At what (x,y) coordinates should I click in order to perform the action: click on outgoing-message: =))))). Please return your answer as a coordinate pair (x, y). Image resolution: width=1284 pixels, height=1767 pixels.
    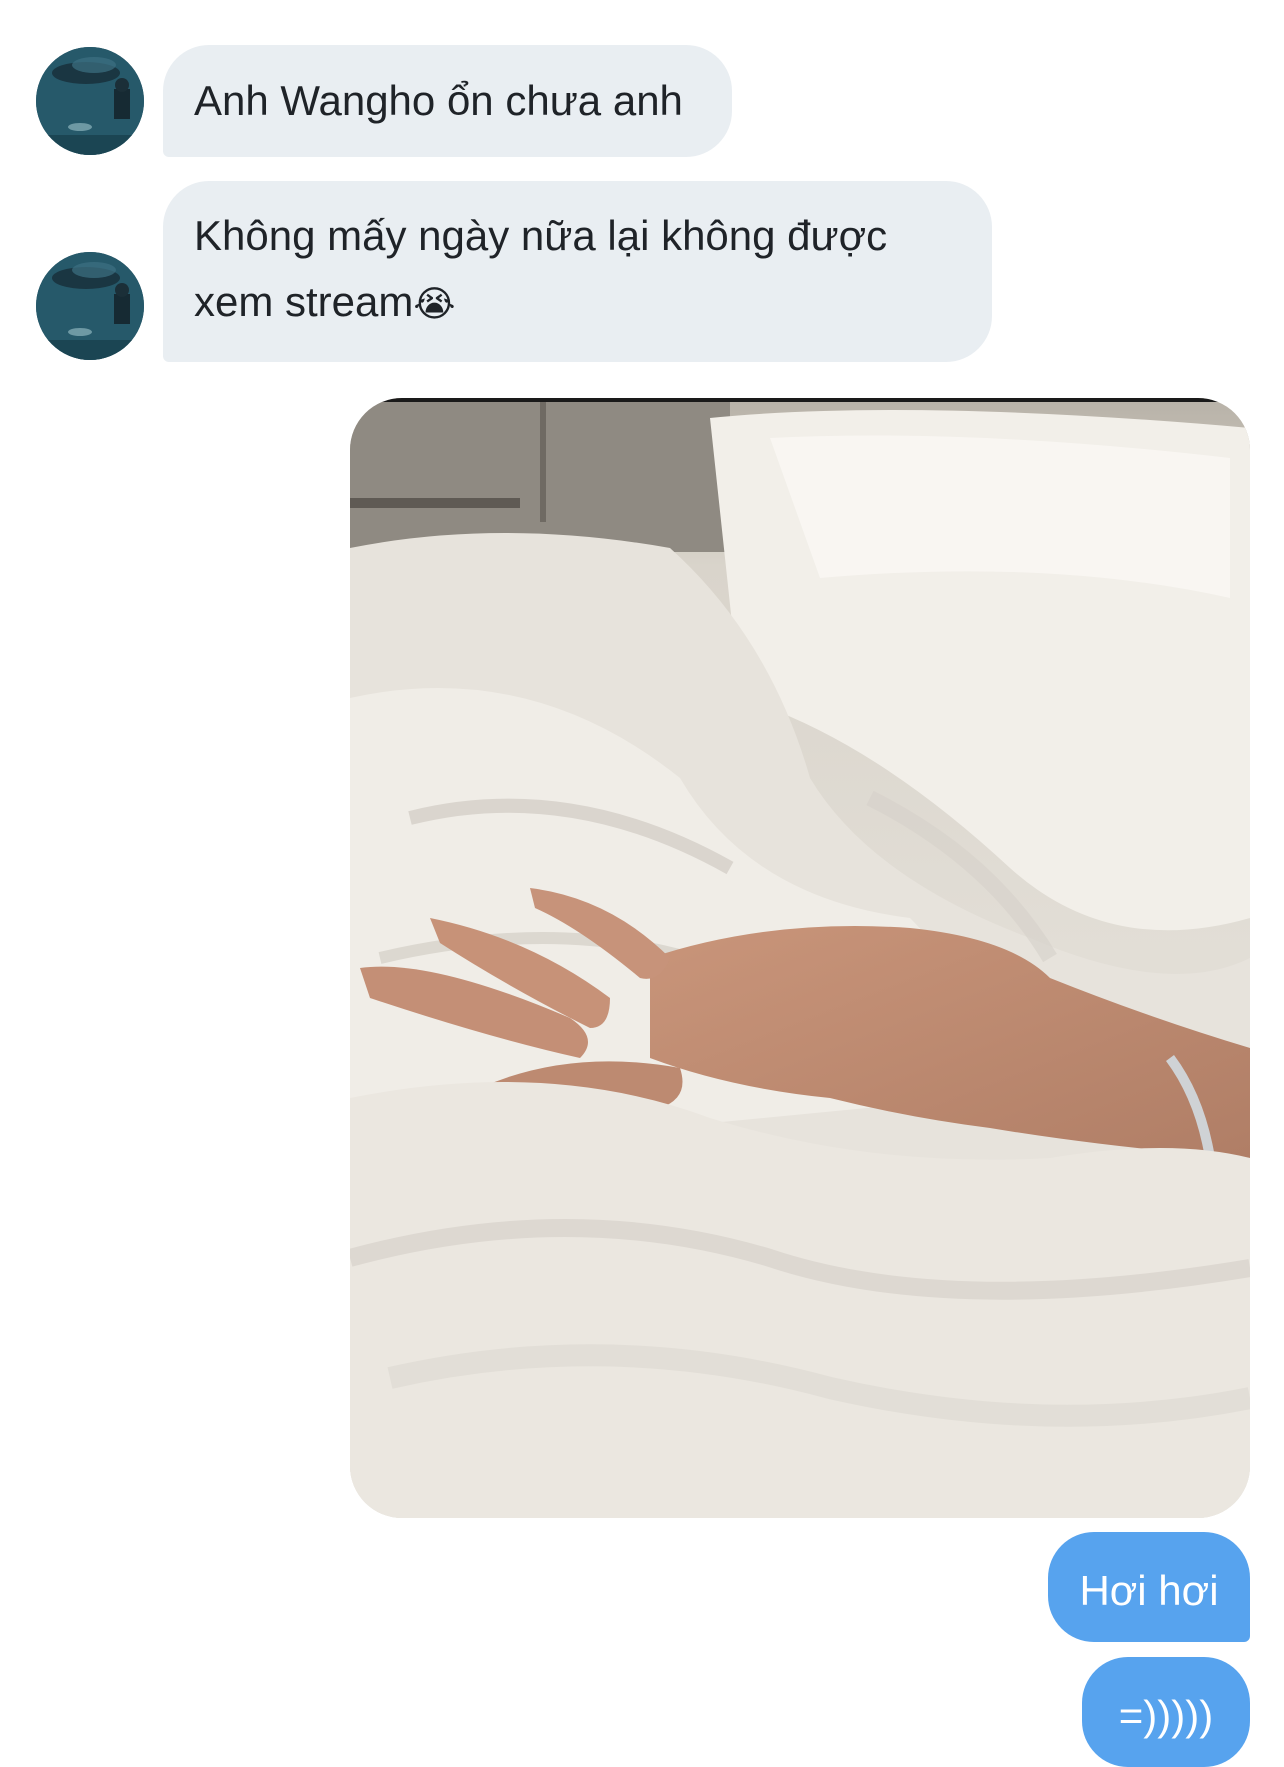
    Looking at the image, I should click on (1166, 1712).